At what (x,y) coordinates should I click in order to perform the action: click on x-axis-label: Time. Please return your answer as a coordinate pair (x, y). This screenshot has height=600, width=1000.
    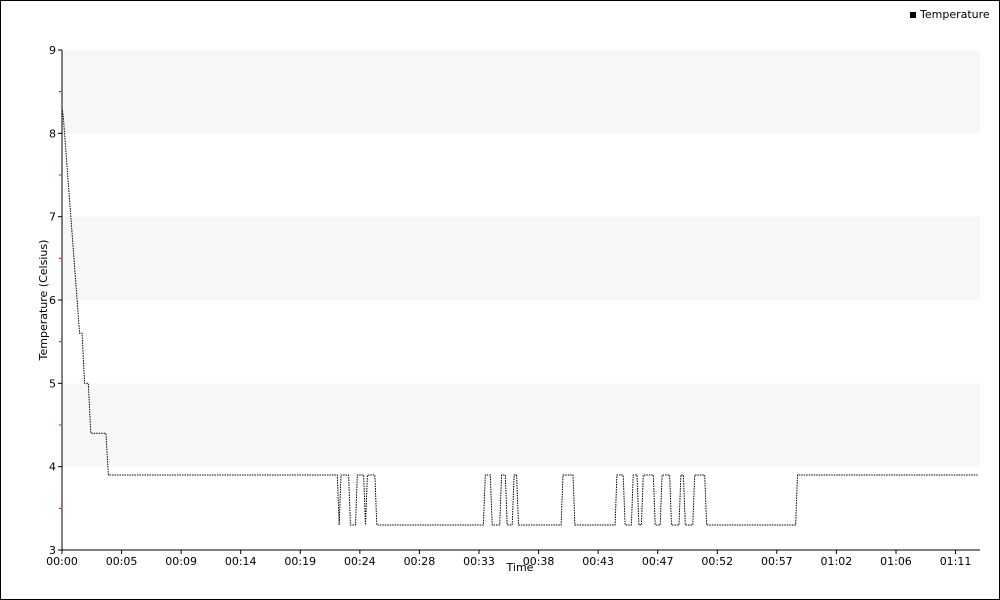
    Looking at the image, I should click on (520, 567).